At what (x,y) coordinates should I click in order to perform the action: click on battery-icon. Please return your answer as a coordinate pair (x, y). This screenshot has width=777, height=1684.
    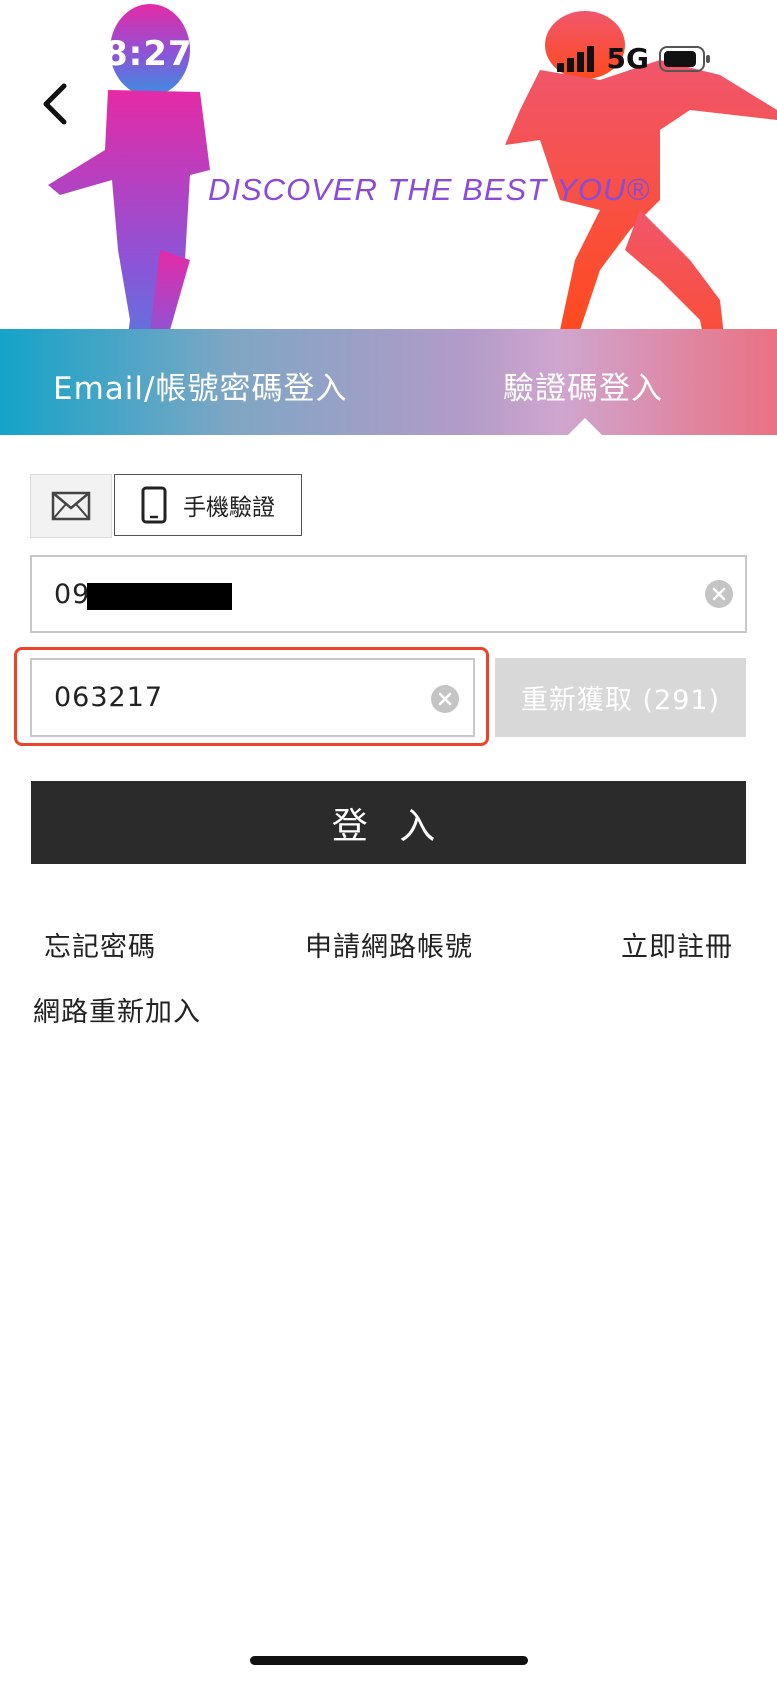
    Looking at the image, I should click on (684, 58).